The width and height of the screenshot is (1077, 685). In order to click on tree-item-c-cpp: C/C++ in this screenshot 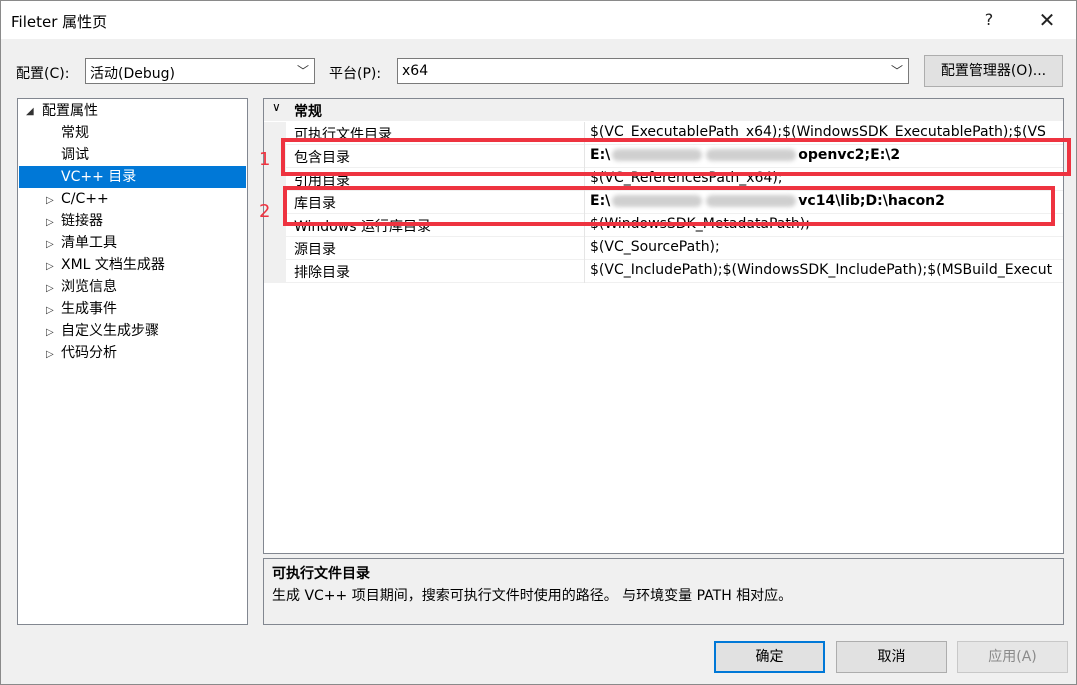, I will do `click(85, 199)`.